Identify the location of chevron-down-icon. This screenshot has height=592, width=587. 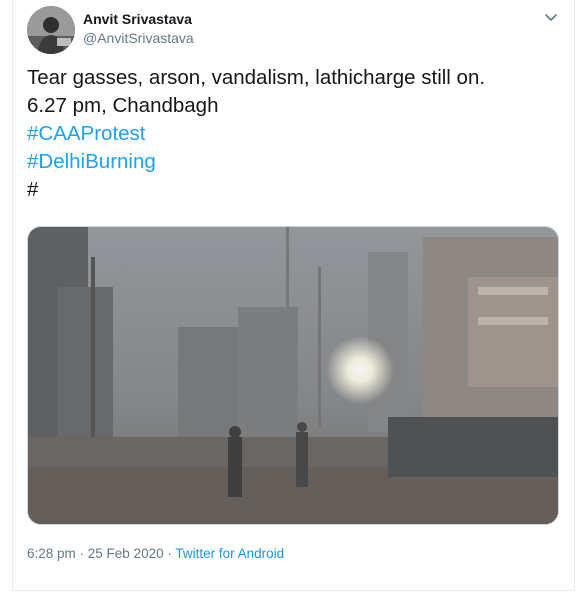
(551, 17).